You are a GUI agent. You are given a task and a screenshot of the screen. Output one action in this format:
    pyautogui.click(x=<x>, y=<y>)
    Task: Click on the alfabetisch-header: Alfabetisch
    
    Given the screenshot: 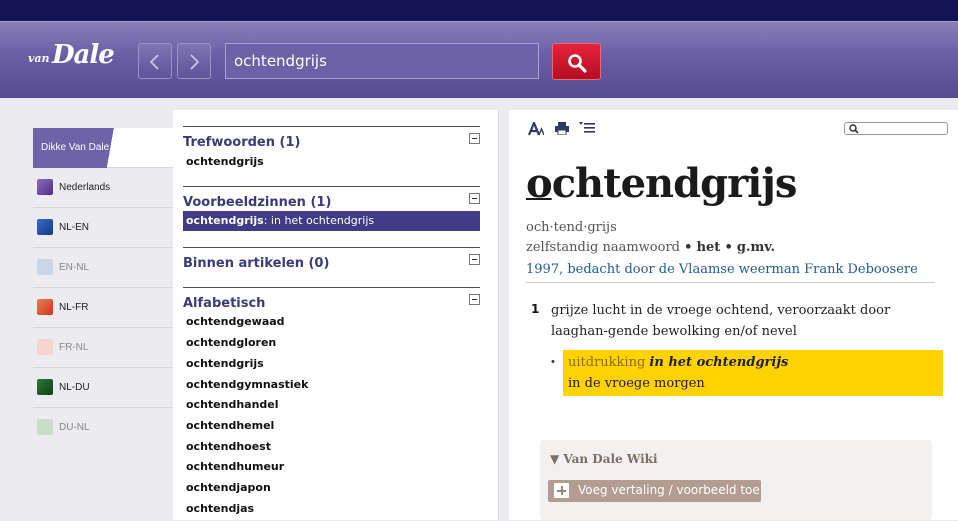 What is the action you would take?
    pyautogui.click(x=224, y=303)
    